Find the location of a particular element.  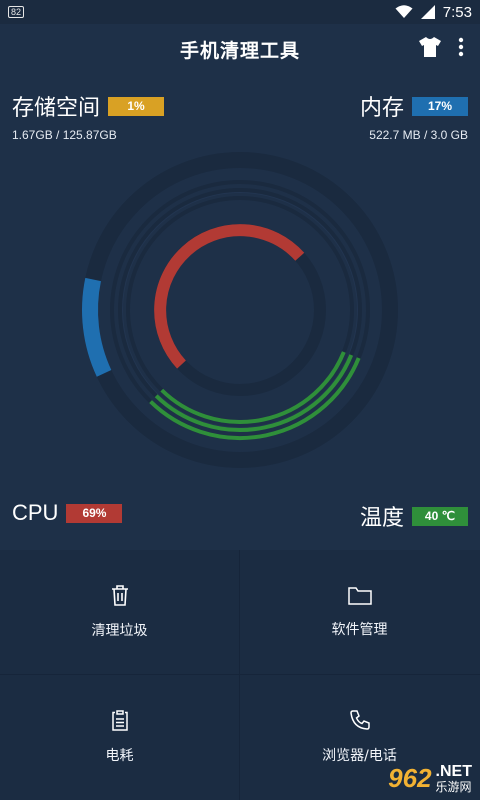

tile-app-manager: 软件管理 is located at coordinates (359, 612).